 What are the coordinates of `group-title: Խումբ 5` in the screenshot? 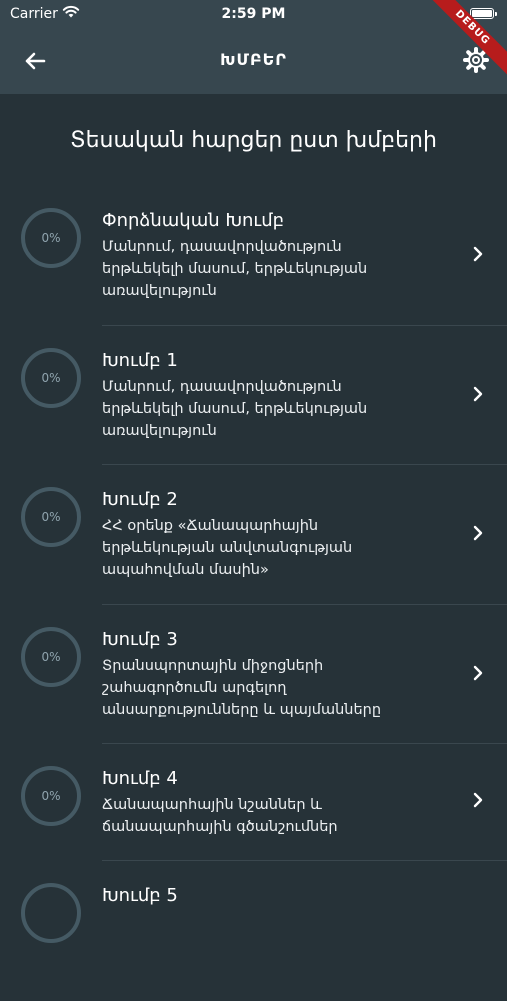 It's located at (140, 895).